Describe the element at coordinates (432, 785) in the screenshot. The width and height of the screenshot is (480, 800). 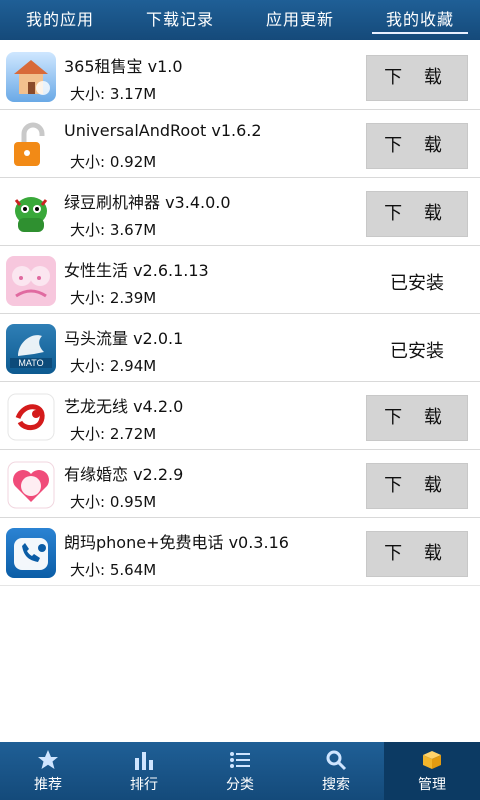
I see `nav-label: 管理` at that location.